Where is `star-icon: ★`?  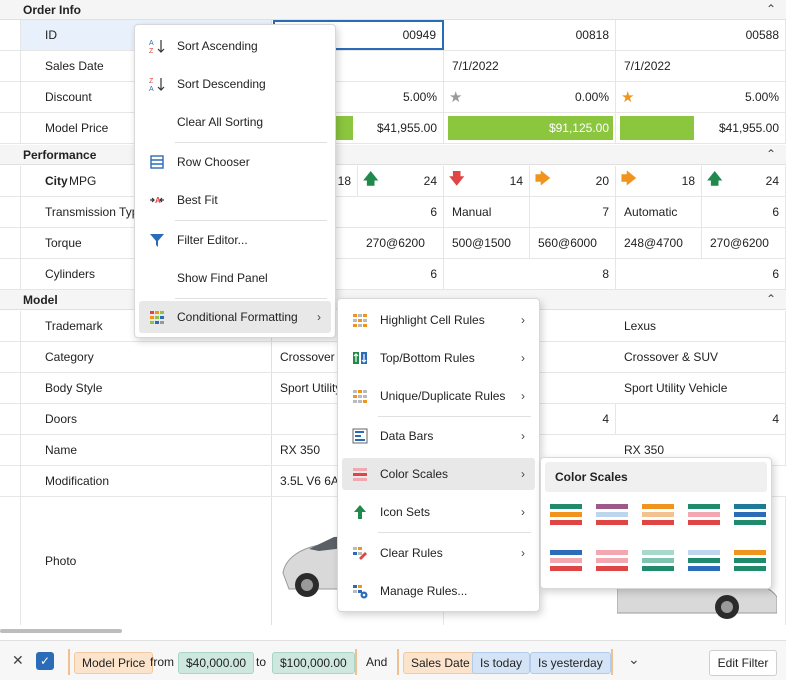 star-icon: ★ is located at coordinates (628, 97).